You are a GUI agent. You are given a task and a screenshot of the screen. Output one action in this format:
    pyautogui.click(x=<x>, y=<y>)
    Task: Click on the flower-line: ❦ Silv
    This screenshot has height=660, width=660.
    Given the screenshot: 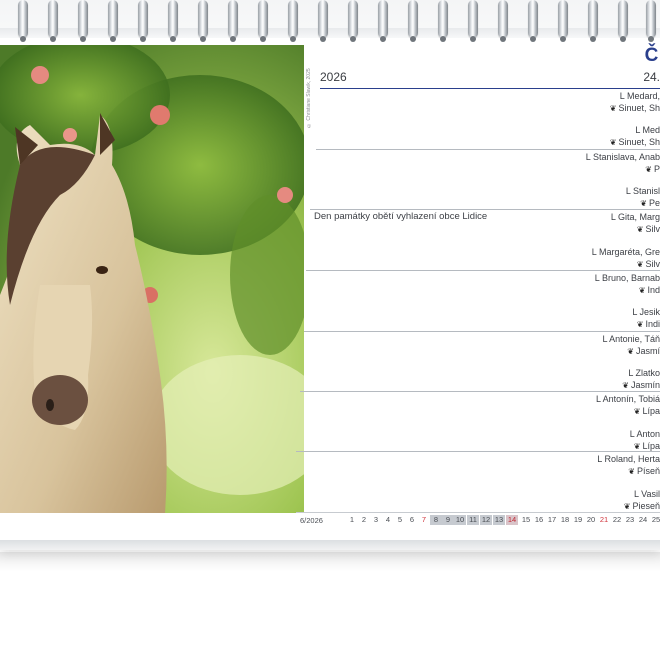 What is the action you would take?
    pyautogui.click(x=648, y=264)
    